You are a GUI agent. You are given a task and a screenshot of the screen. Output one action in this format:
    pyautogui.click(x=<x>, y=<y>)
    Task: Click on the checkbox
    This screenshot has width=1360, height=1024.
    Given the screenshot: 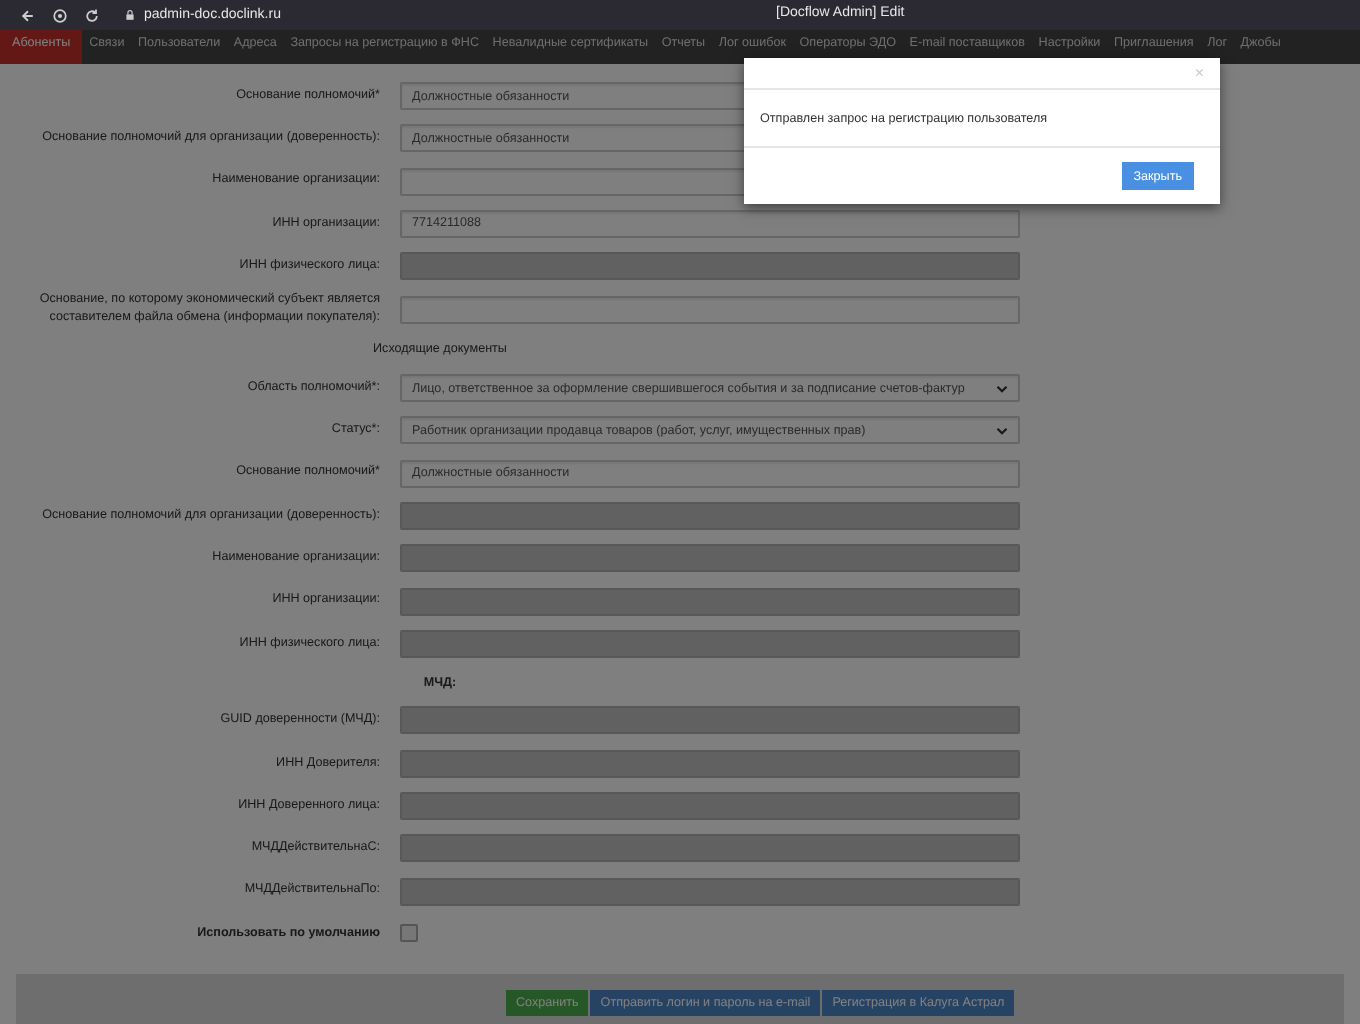 What is the action you would take?
    pyautogui.click(x=409, y=933)
    